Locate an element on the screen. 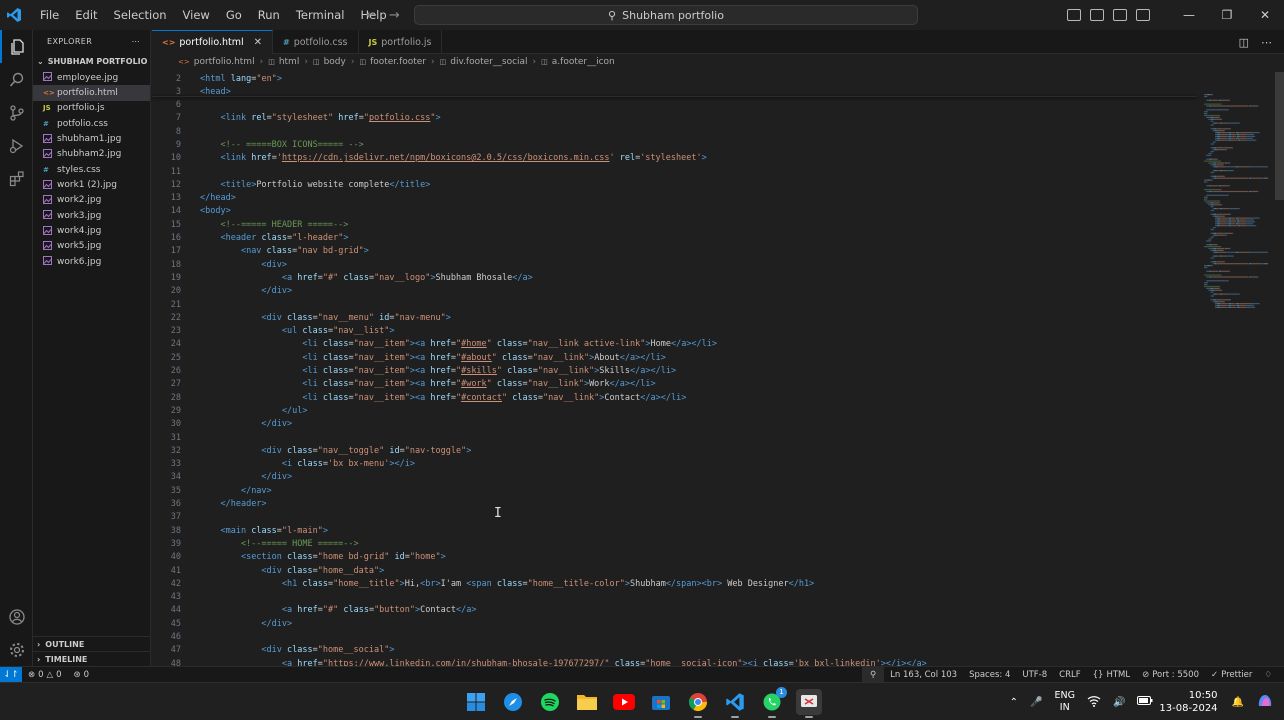  ports-indicator: ⊛ 0 is located at coordinates (82, 675).